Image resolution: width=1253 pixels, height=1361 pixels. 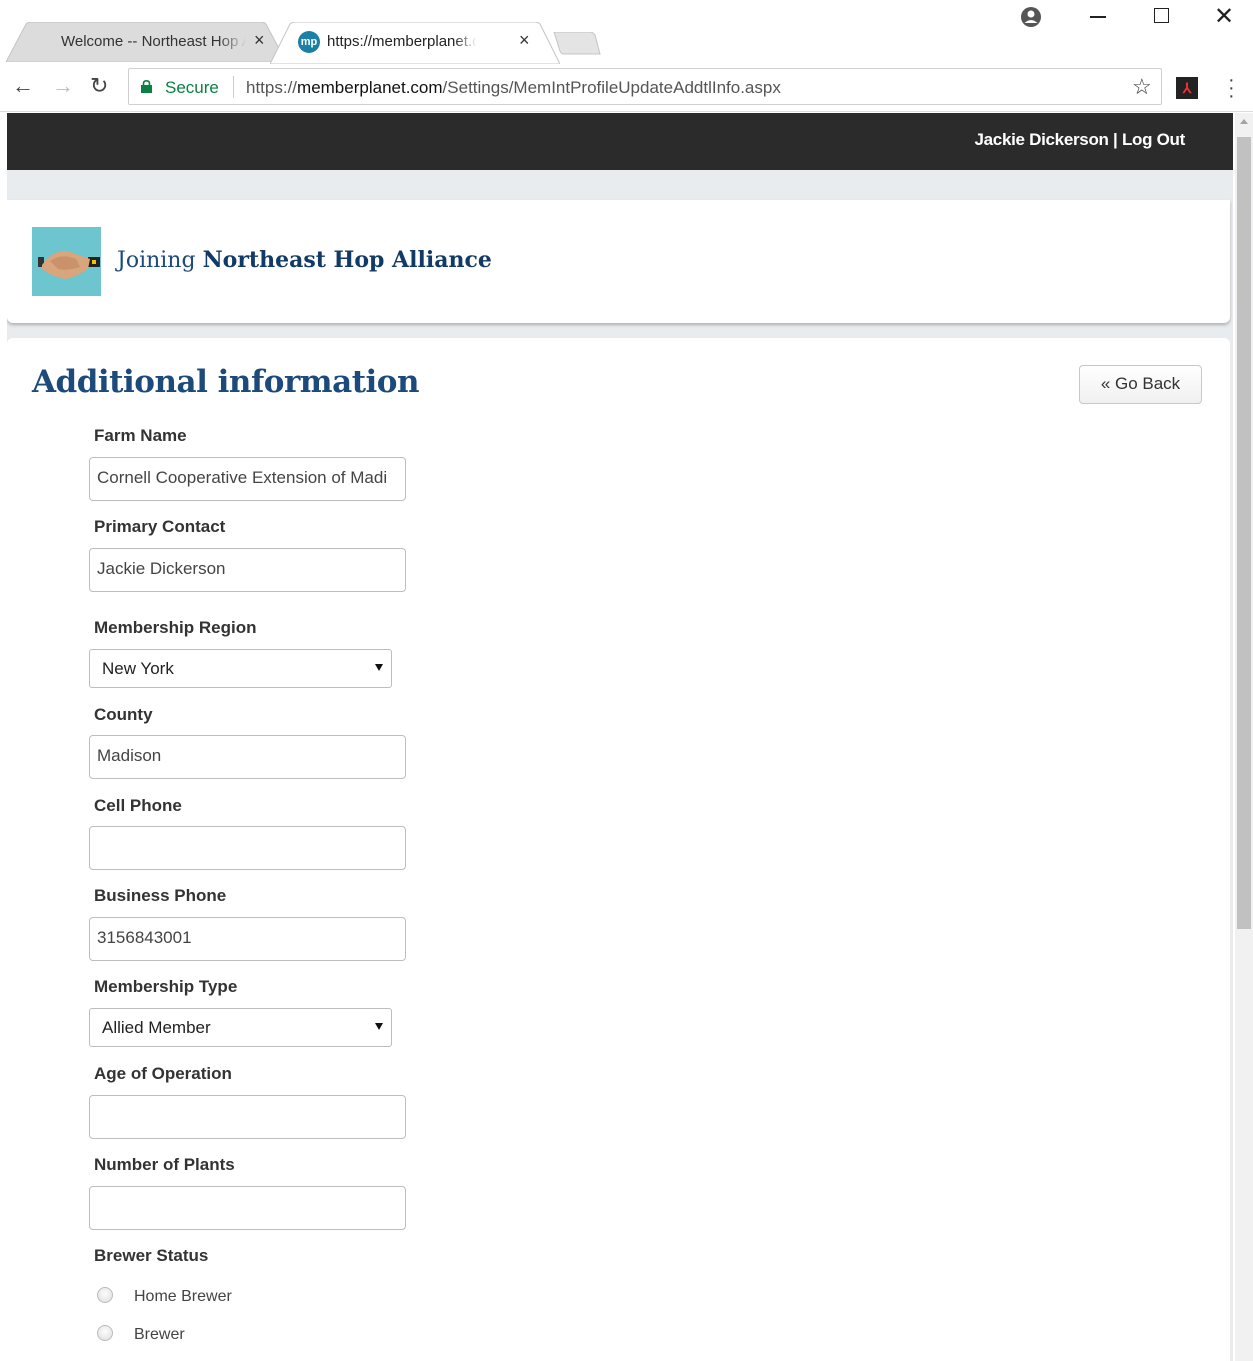 What do you see at coordinates (1142, 87) in the screenshot?
I see `star-icon: ☆` at bounding box center [1142, 87].